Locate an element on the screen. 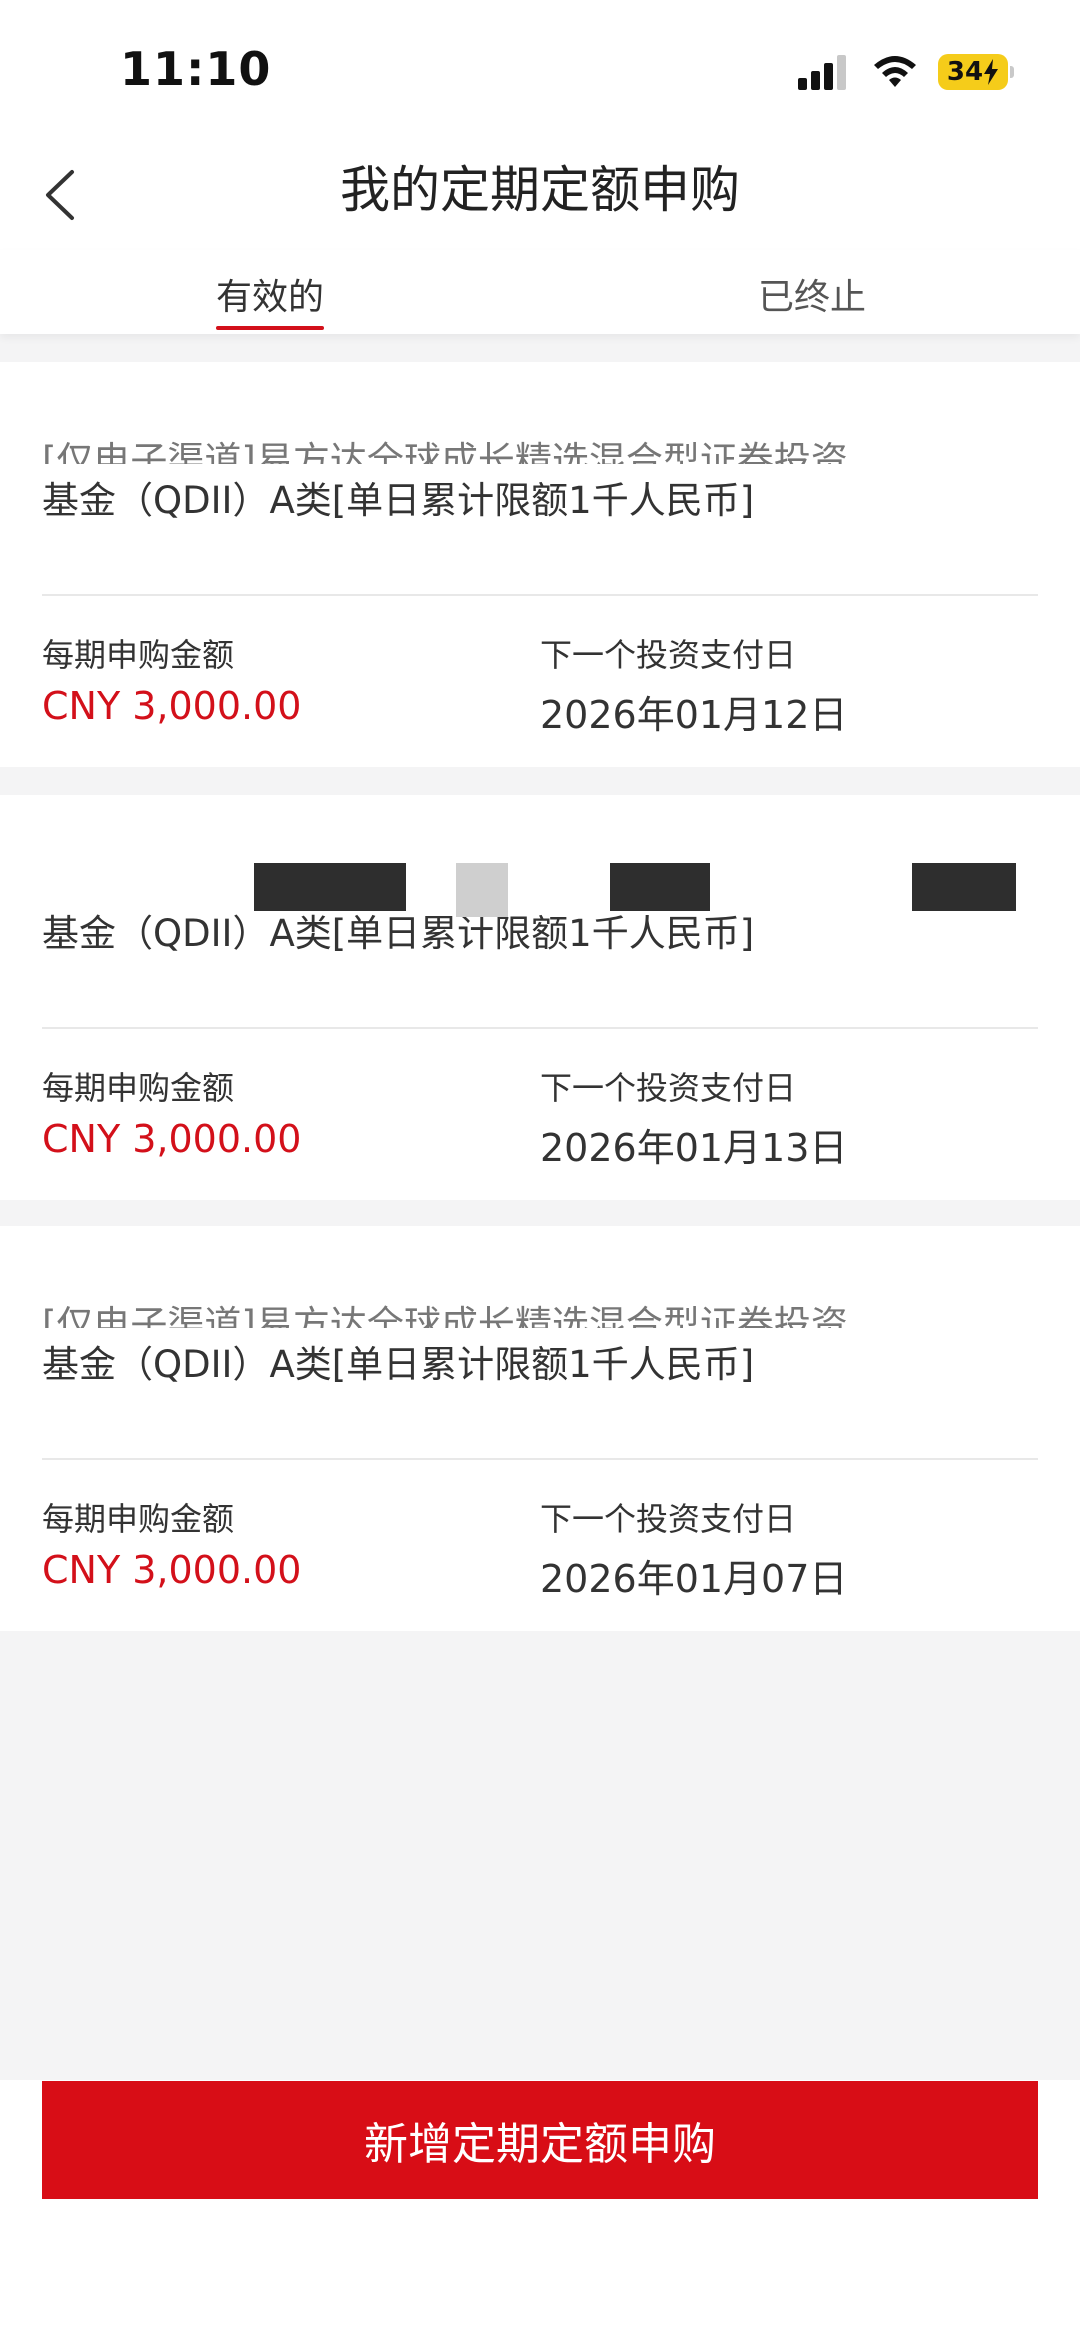 Image resolution: width=1080 pixels, height=2337 pixels. next-date-value: 2026年01月13日 is located at coordinates (694, 1148).